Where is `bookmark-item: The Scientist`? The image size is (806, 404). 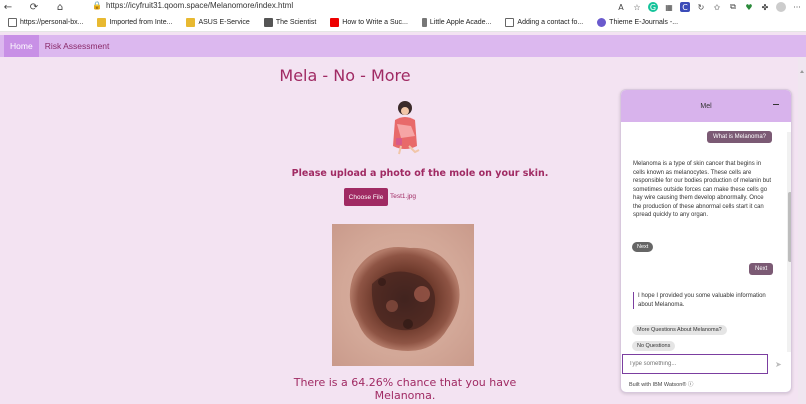 bookmark-item: The Scientist is located at coordinates (289, 22).